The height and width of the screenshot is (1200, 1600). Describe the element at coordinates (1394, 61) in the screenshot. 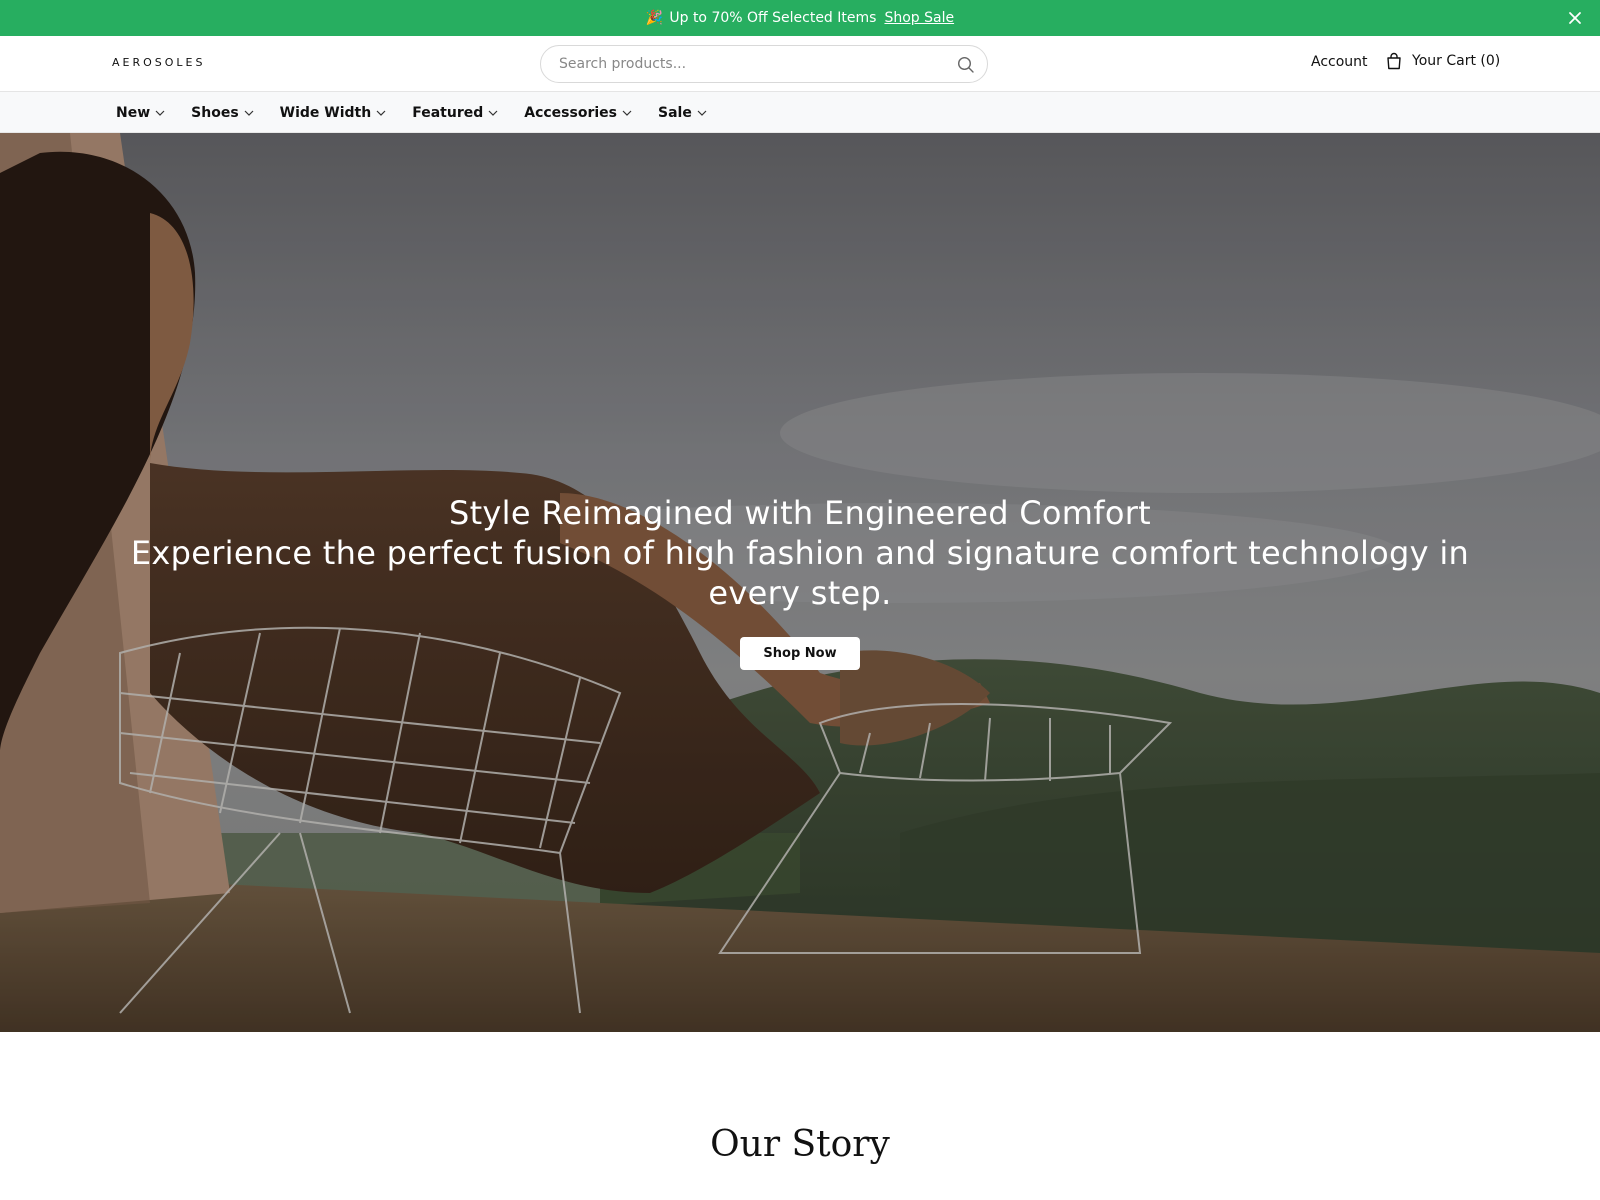

I see `shopping-bag-icon` at that location.